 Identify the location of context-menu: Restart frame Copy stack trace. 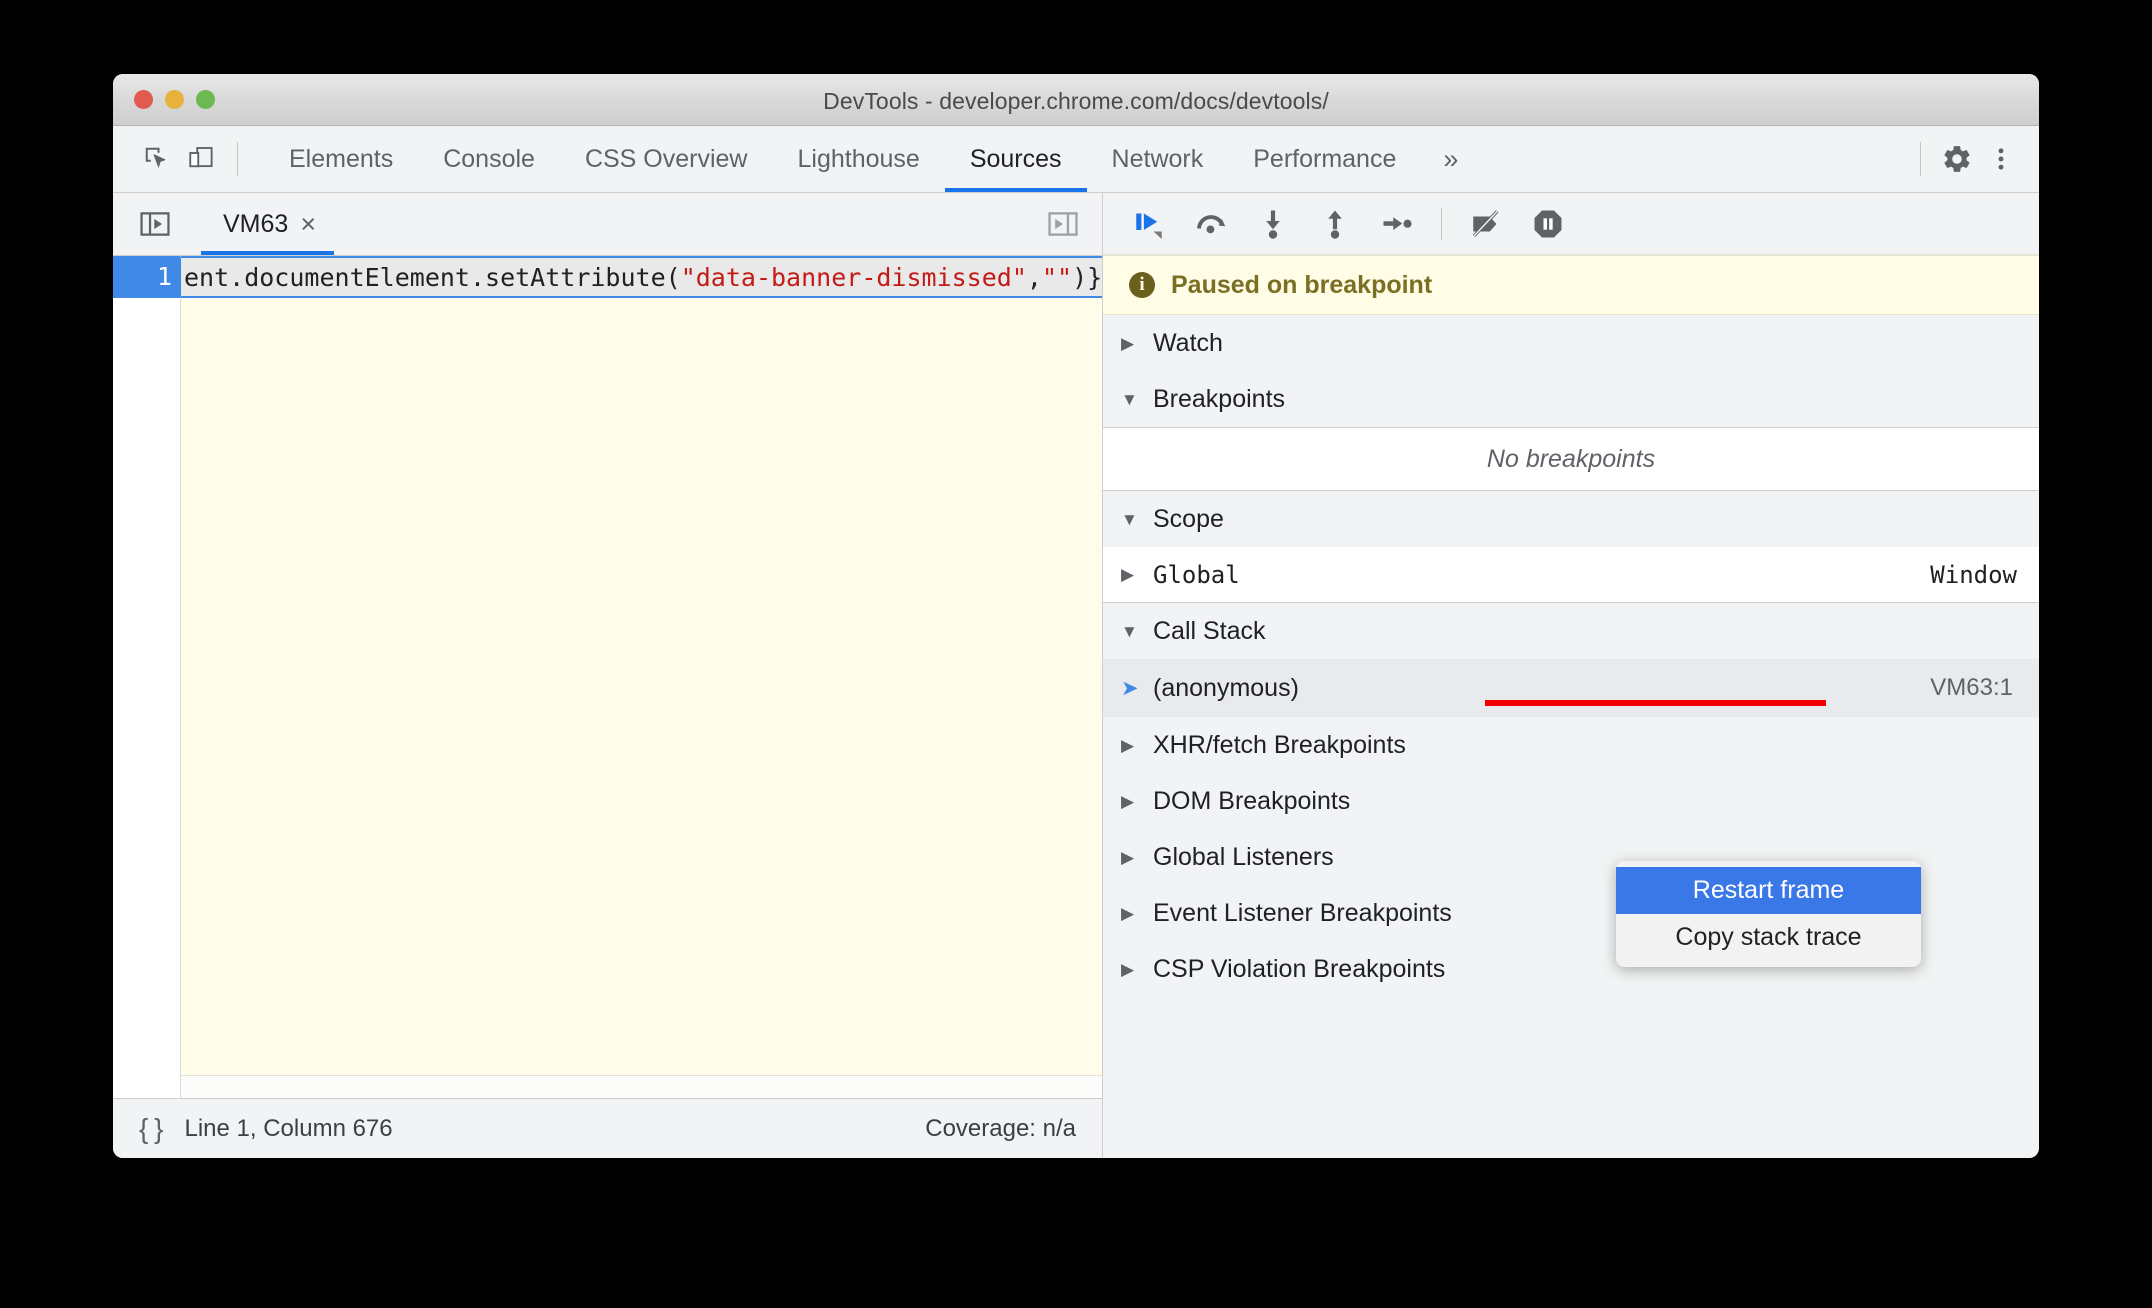
(1768, 914).